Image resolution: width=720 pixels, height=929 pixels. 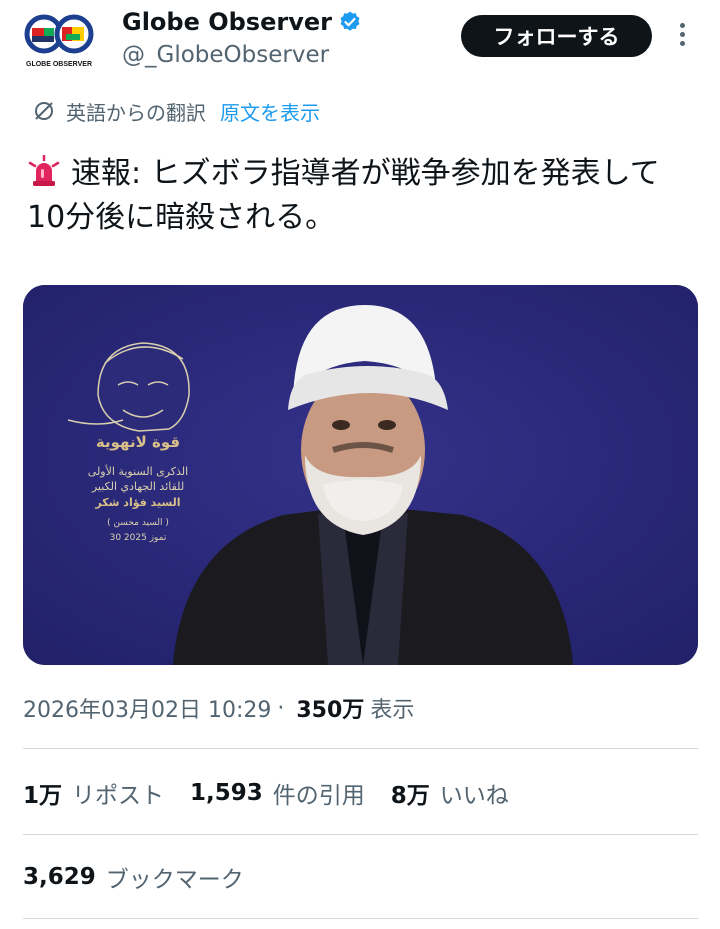 I want to click on poster-line: للقائد الجهادي الكبير, so click(x=137, y=486).